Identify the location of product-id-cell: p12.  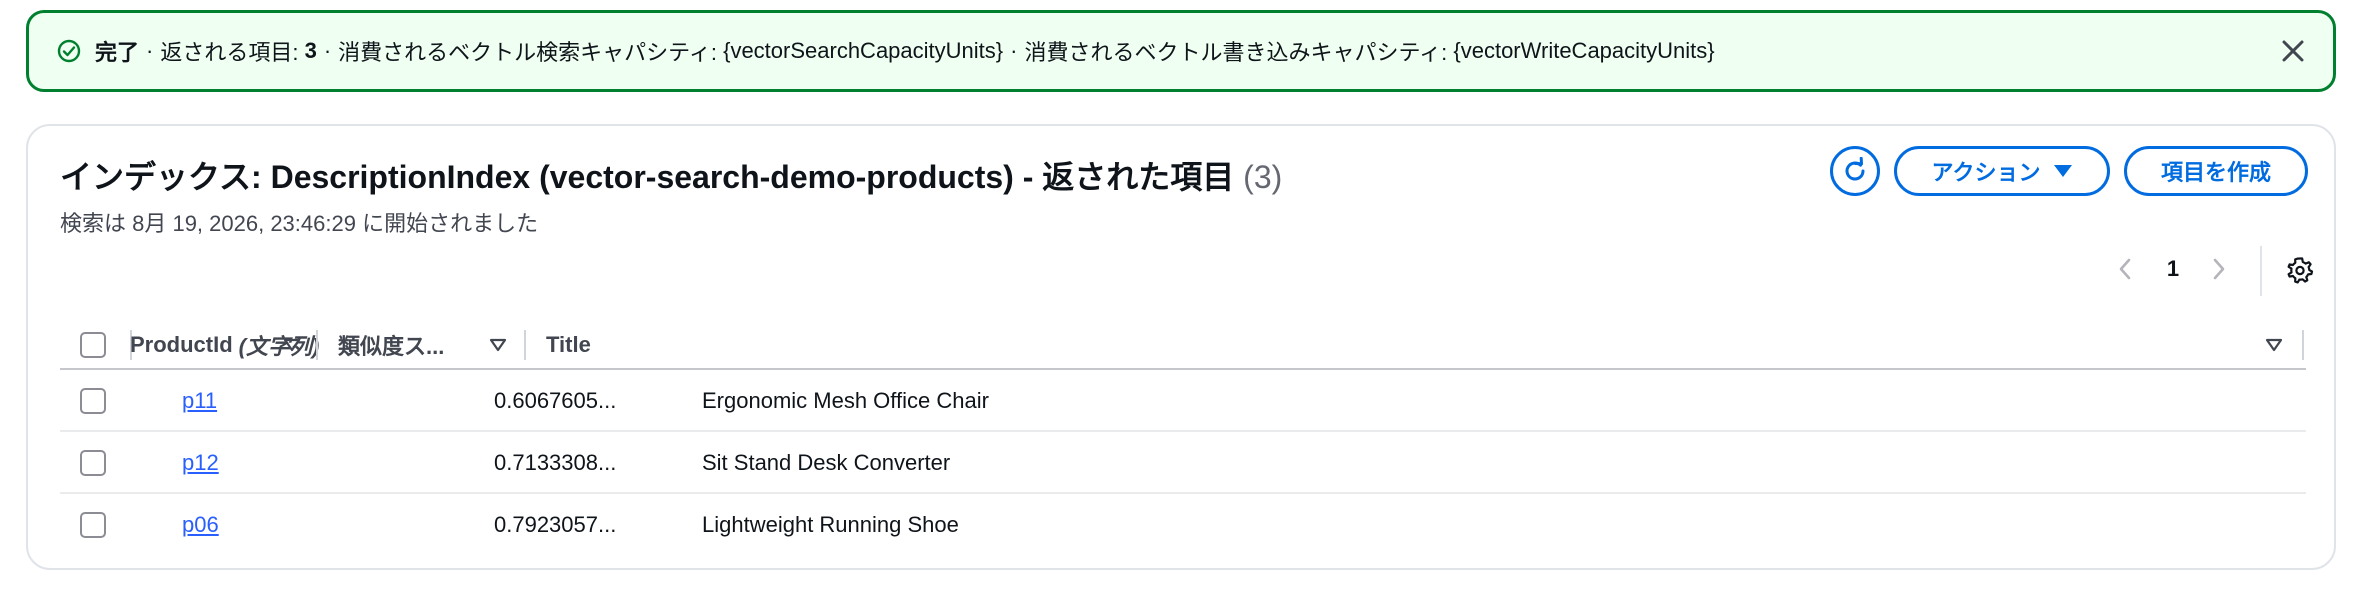
(200, 463).